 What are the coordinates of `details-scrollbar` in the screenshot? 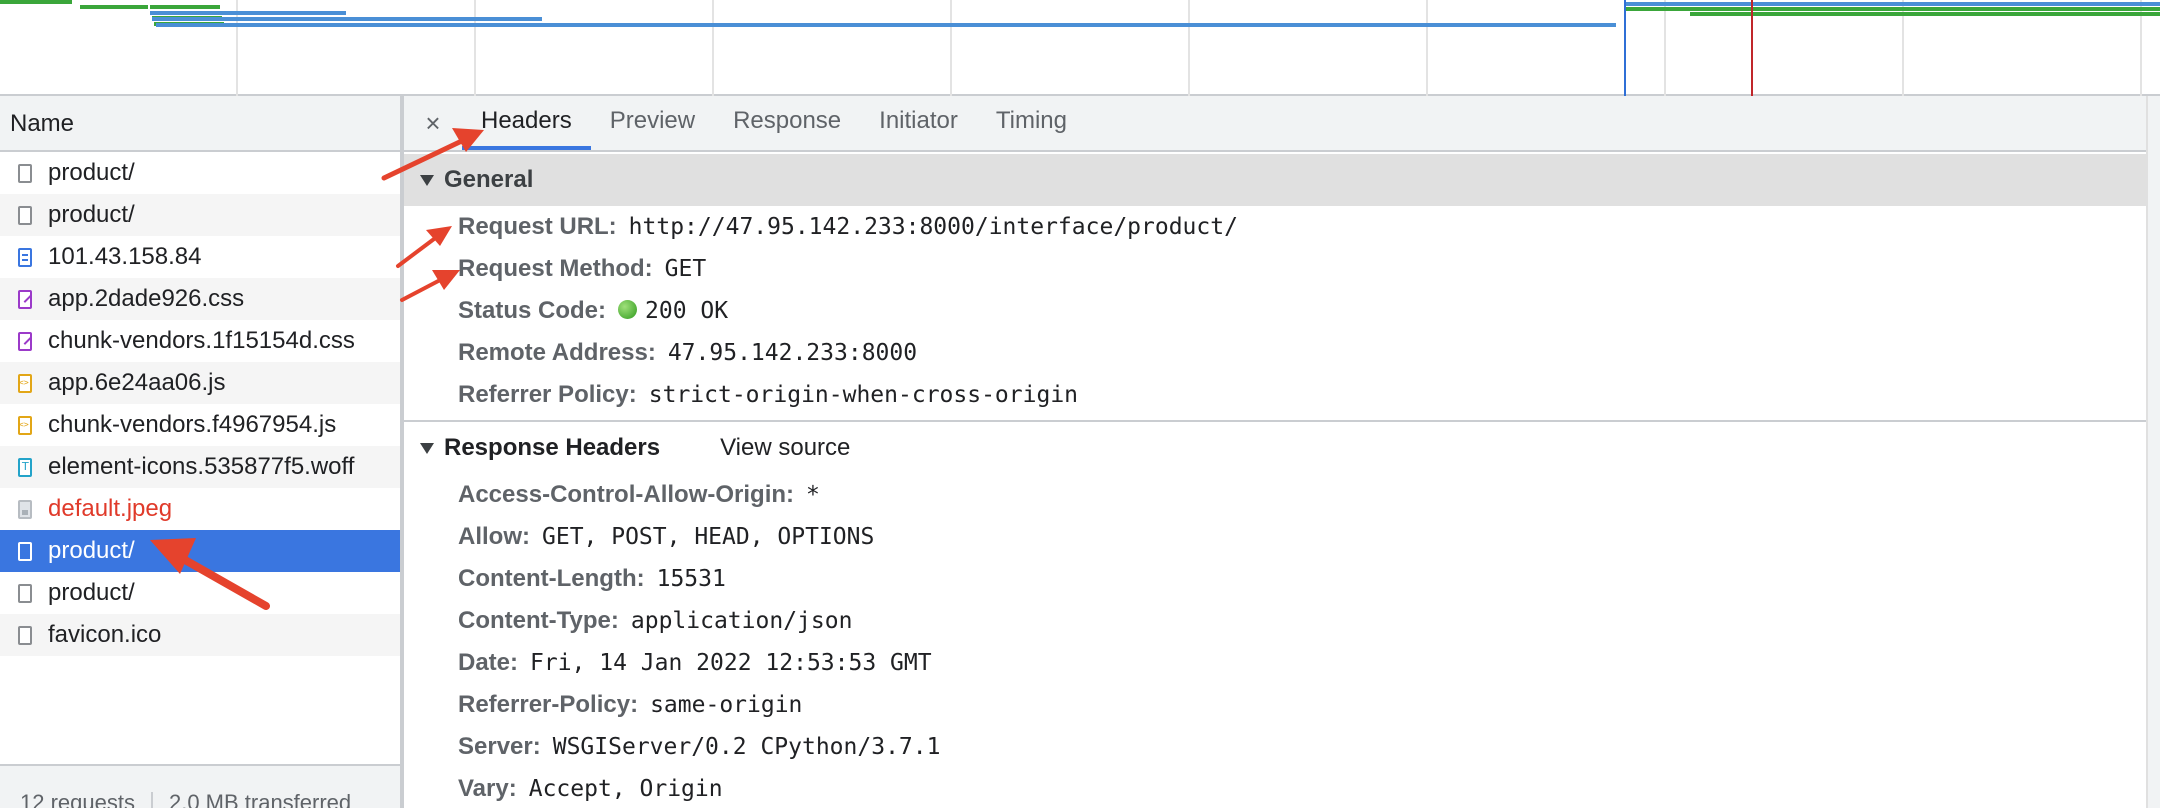 It's located at (2153, 452).